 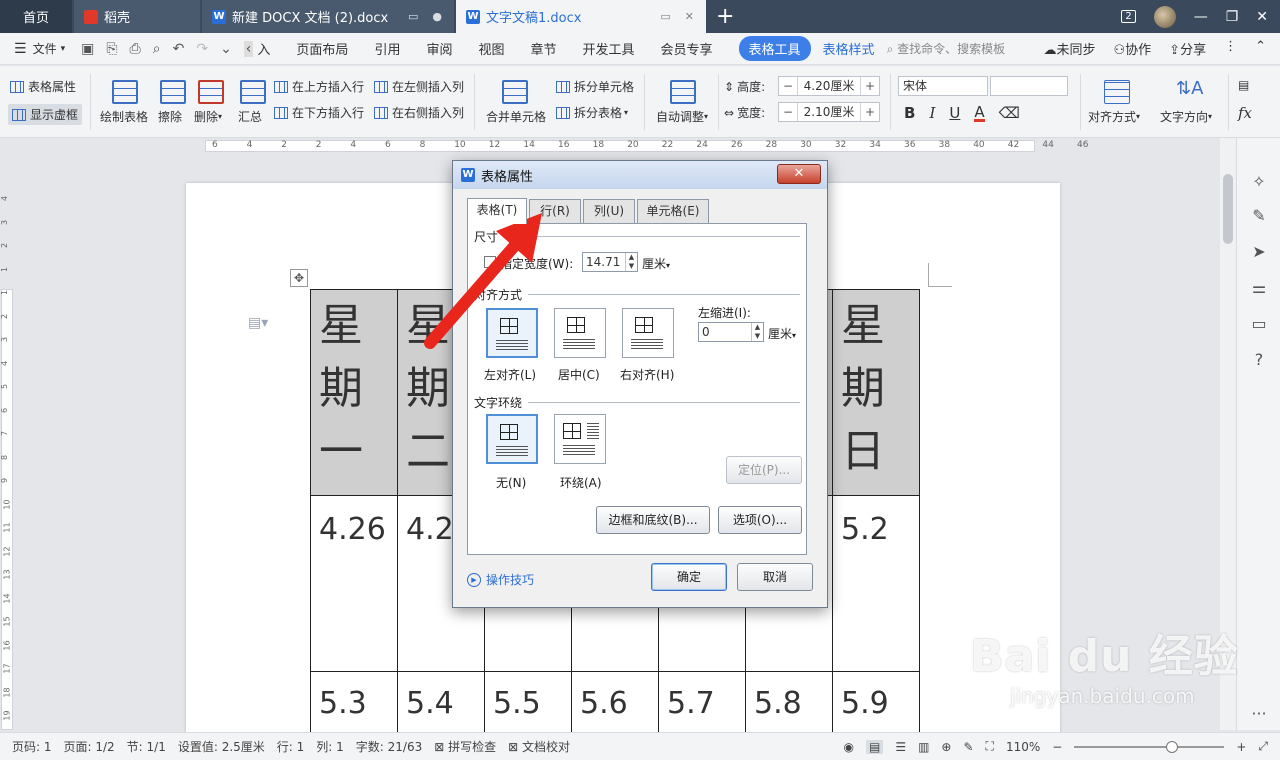 What do you see at coordinates (946, 747) in the screenshot?
I see `web-view-icon: ⊕` at bounding box center [946, 747].